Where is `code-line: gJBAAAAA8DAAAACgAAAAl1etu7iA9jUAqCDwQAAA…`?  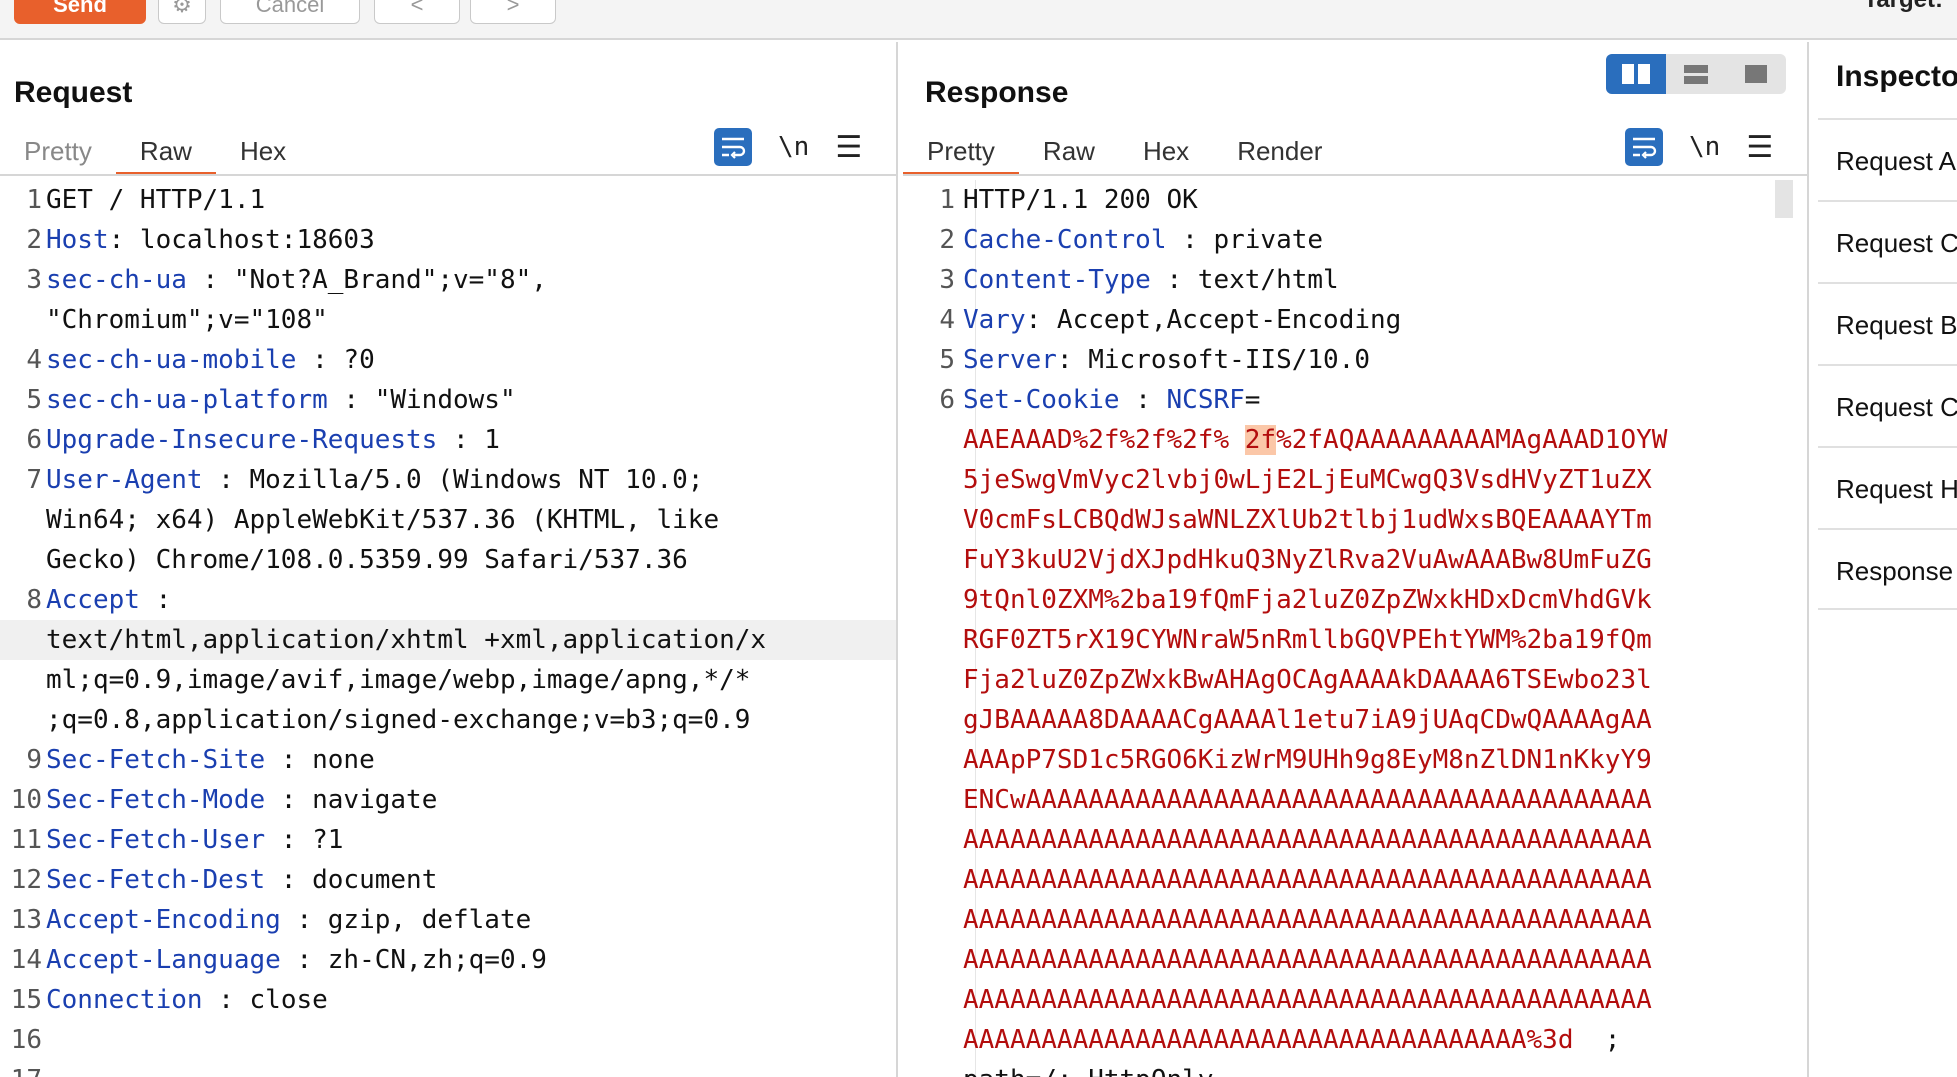 code-line: gJBAAAAA8DAAAACgAAAAl1etu7iA9jUAqCDwQAAA… is located at coordinates (1355, 720).